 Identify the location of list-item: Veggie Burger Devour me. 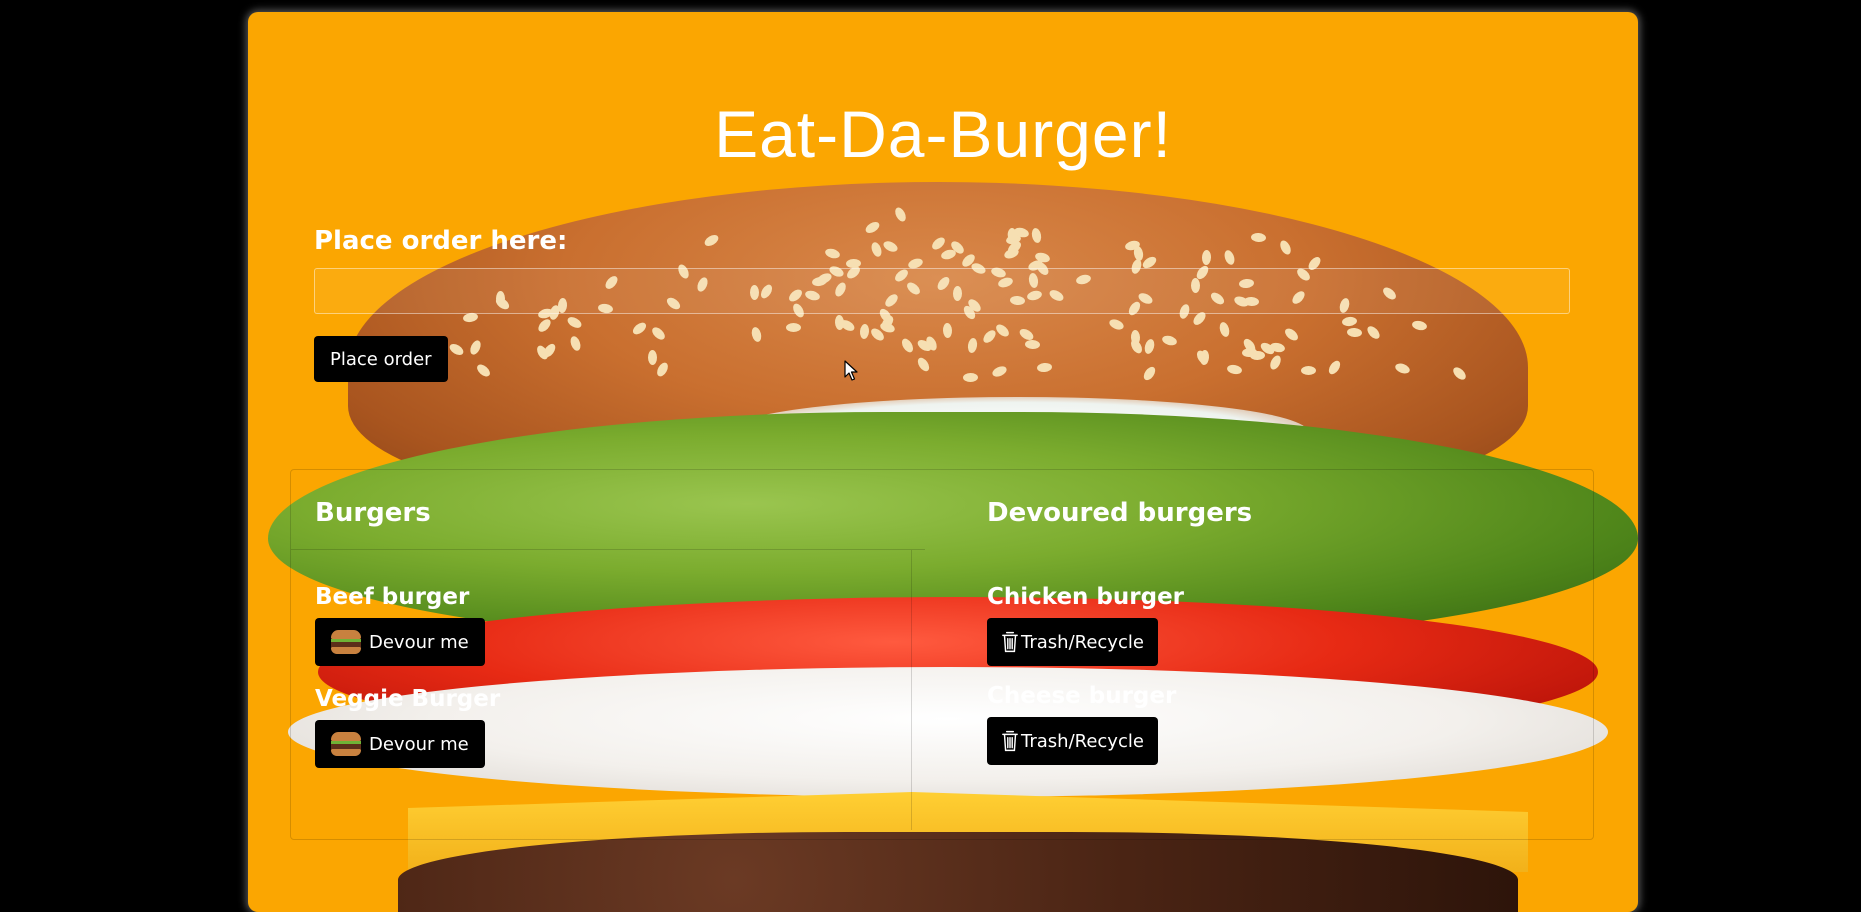
(407, 727).